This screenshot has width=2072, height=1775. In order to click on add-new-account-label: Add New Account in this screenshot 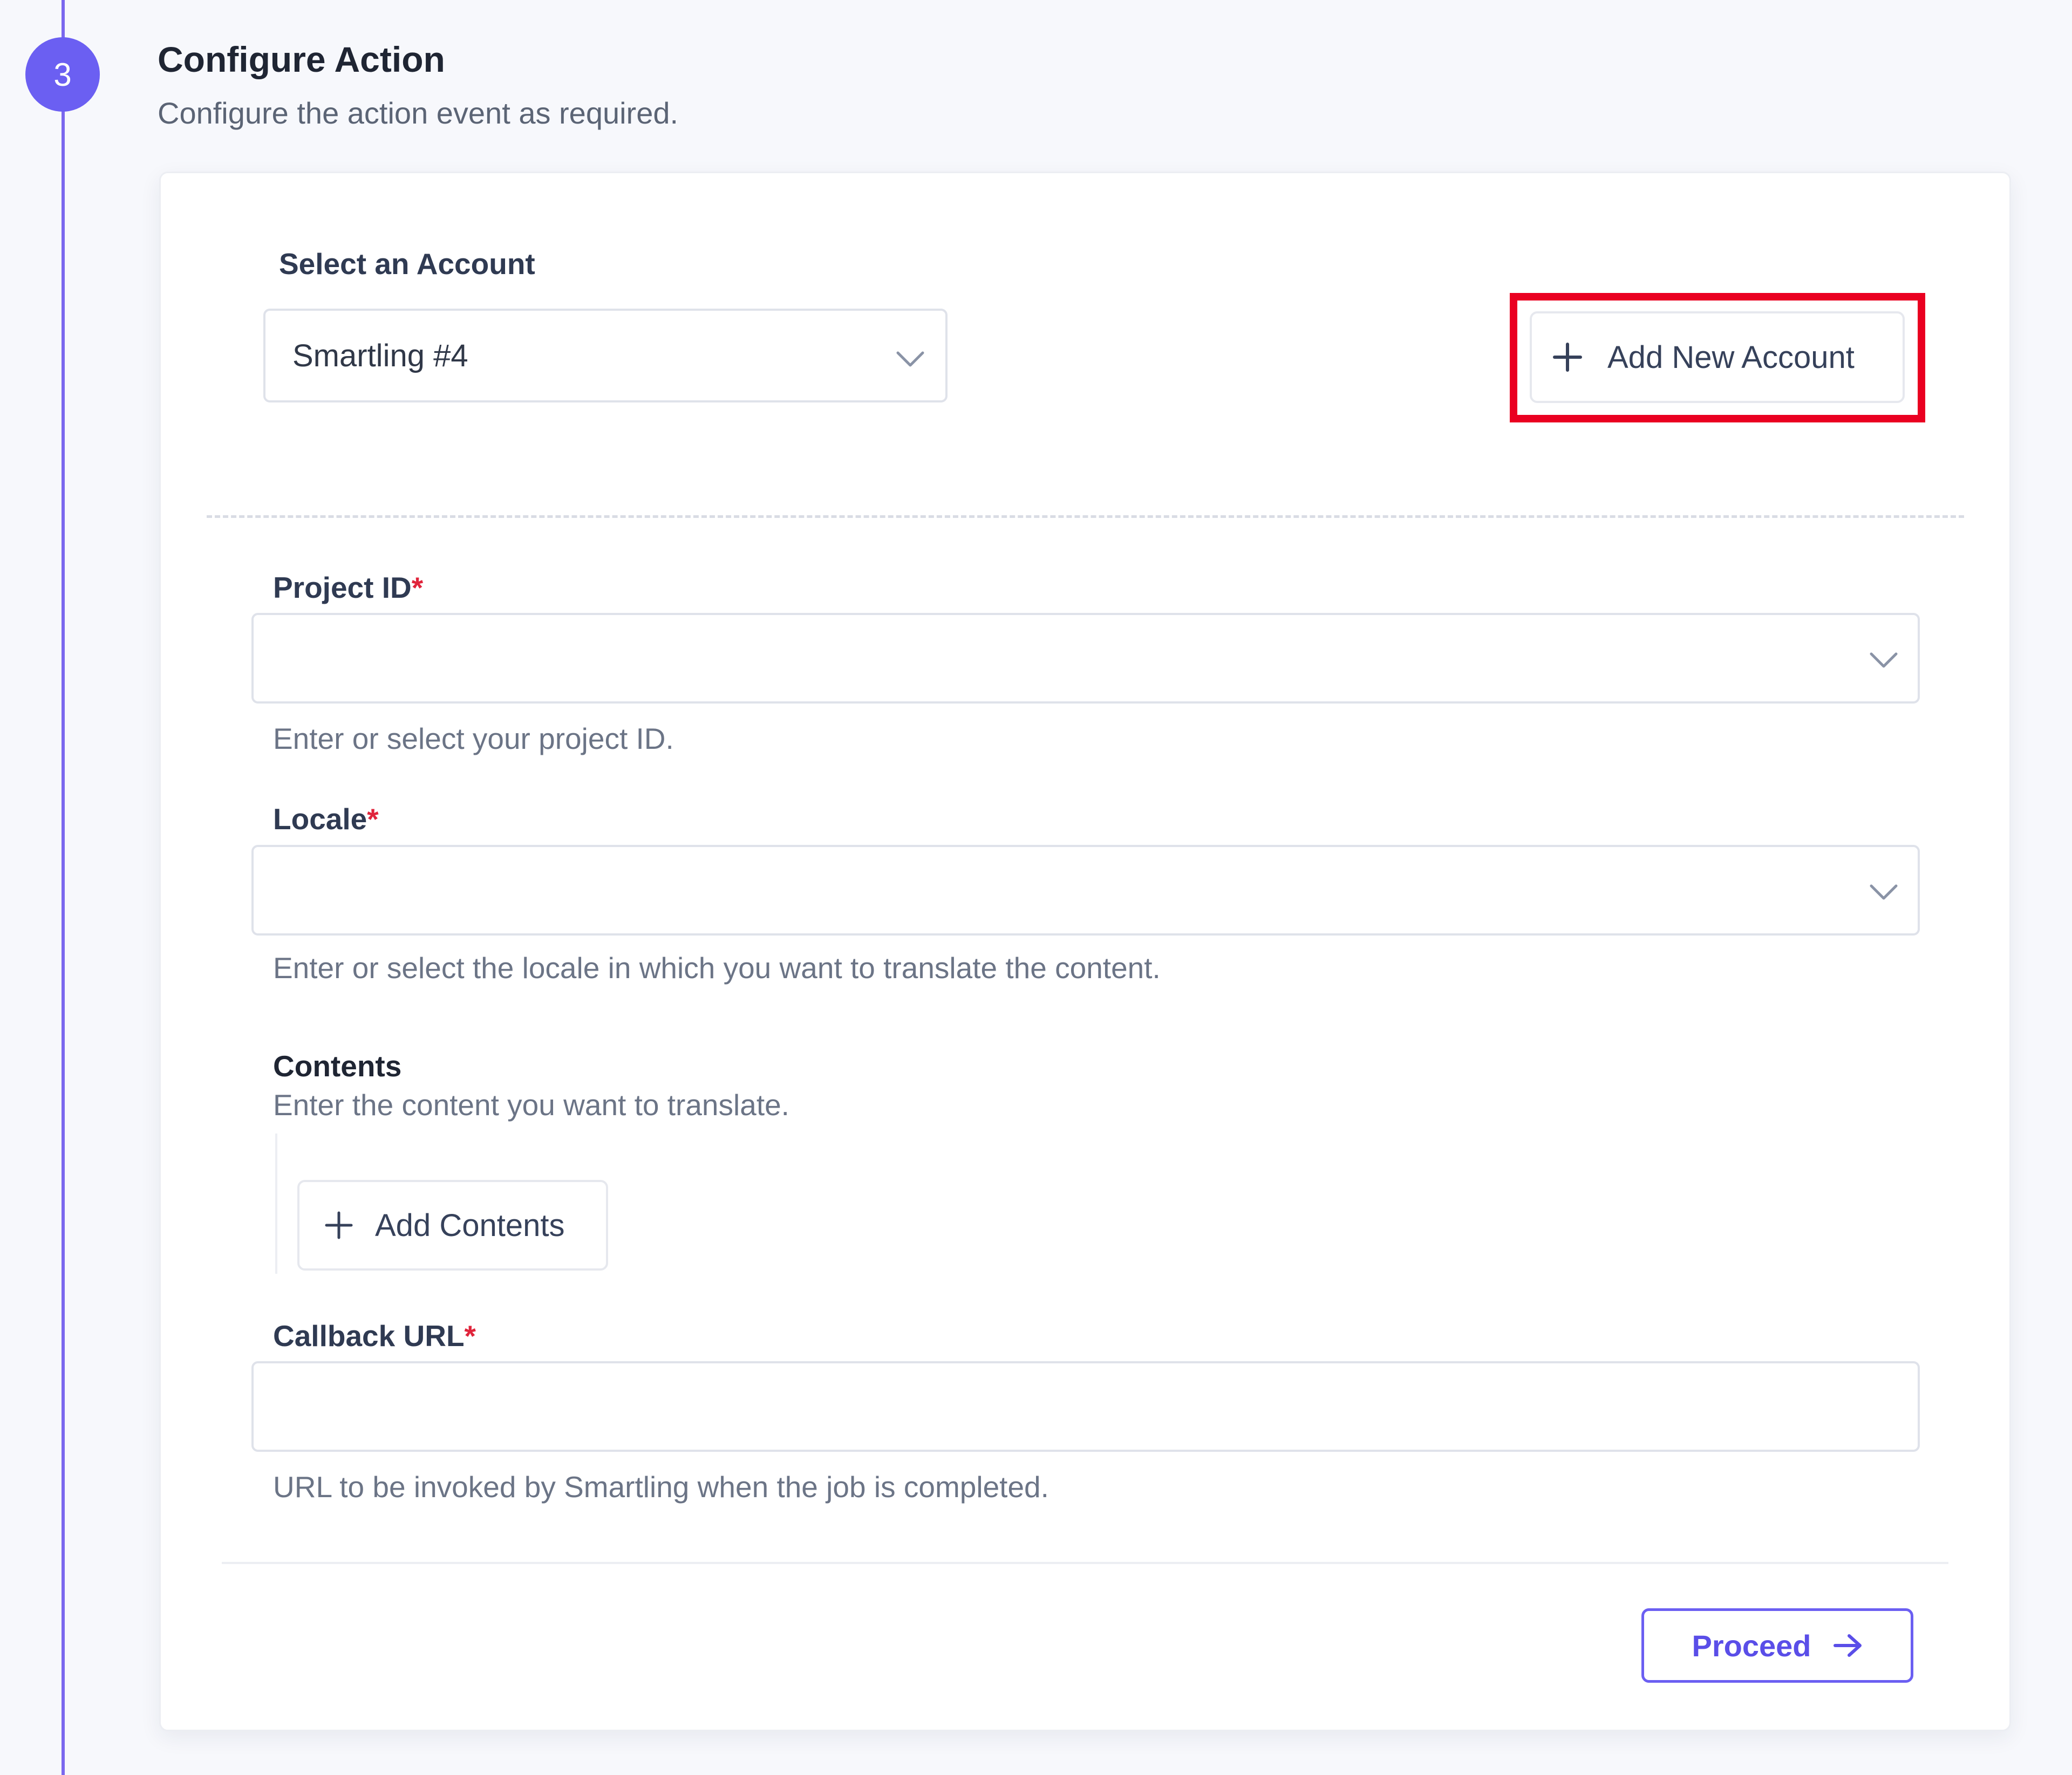, I will do `click(1731, 357)`.